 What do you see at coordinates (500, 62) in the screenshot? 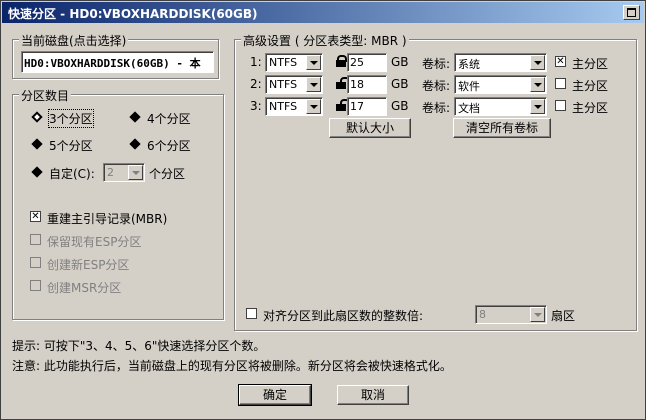
I see `volume-label-select-1: 系统` at bounding box center [500, 62].